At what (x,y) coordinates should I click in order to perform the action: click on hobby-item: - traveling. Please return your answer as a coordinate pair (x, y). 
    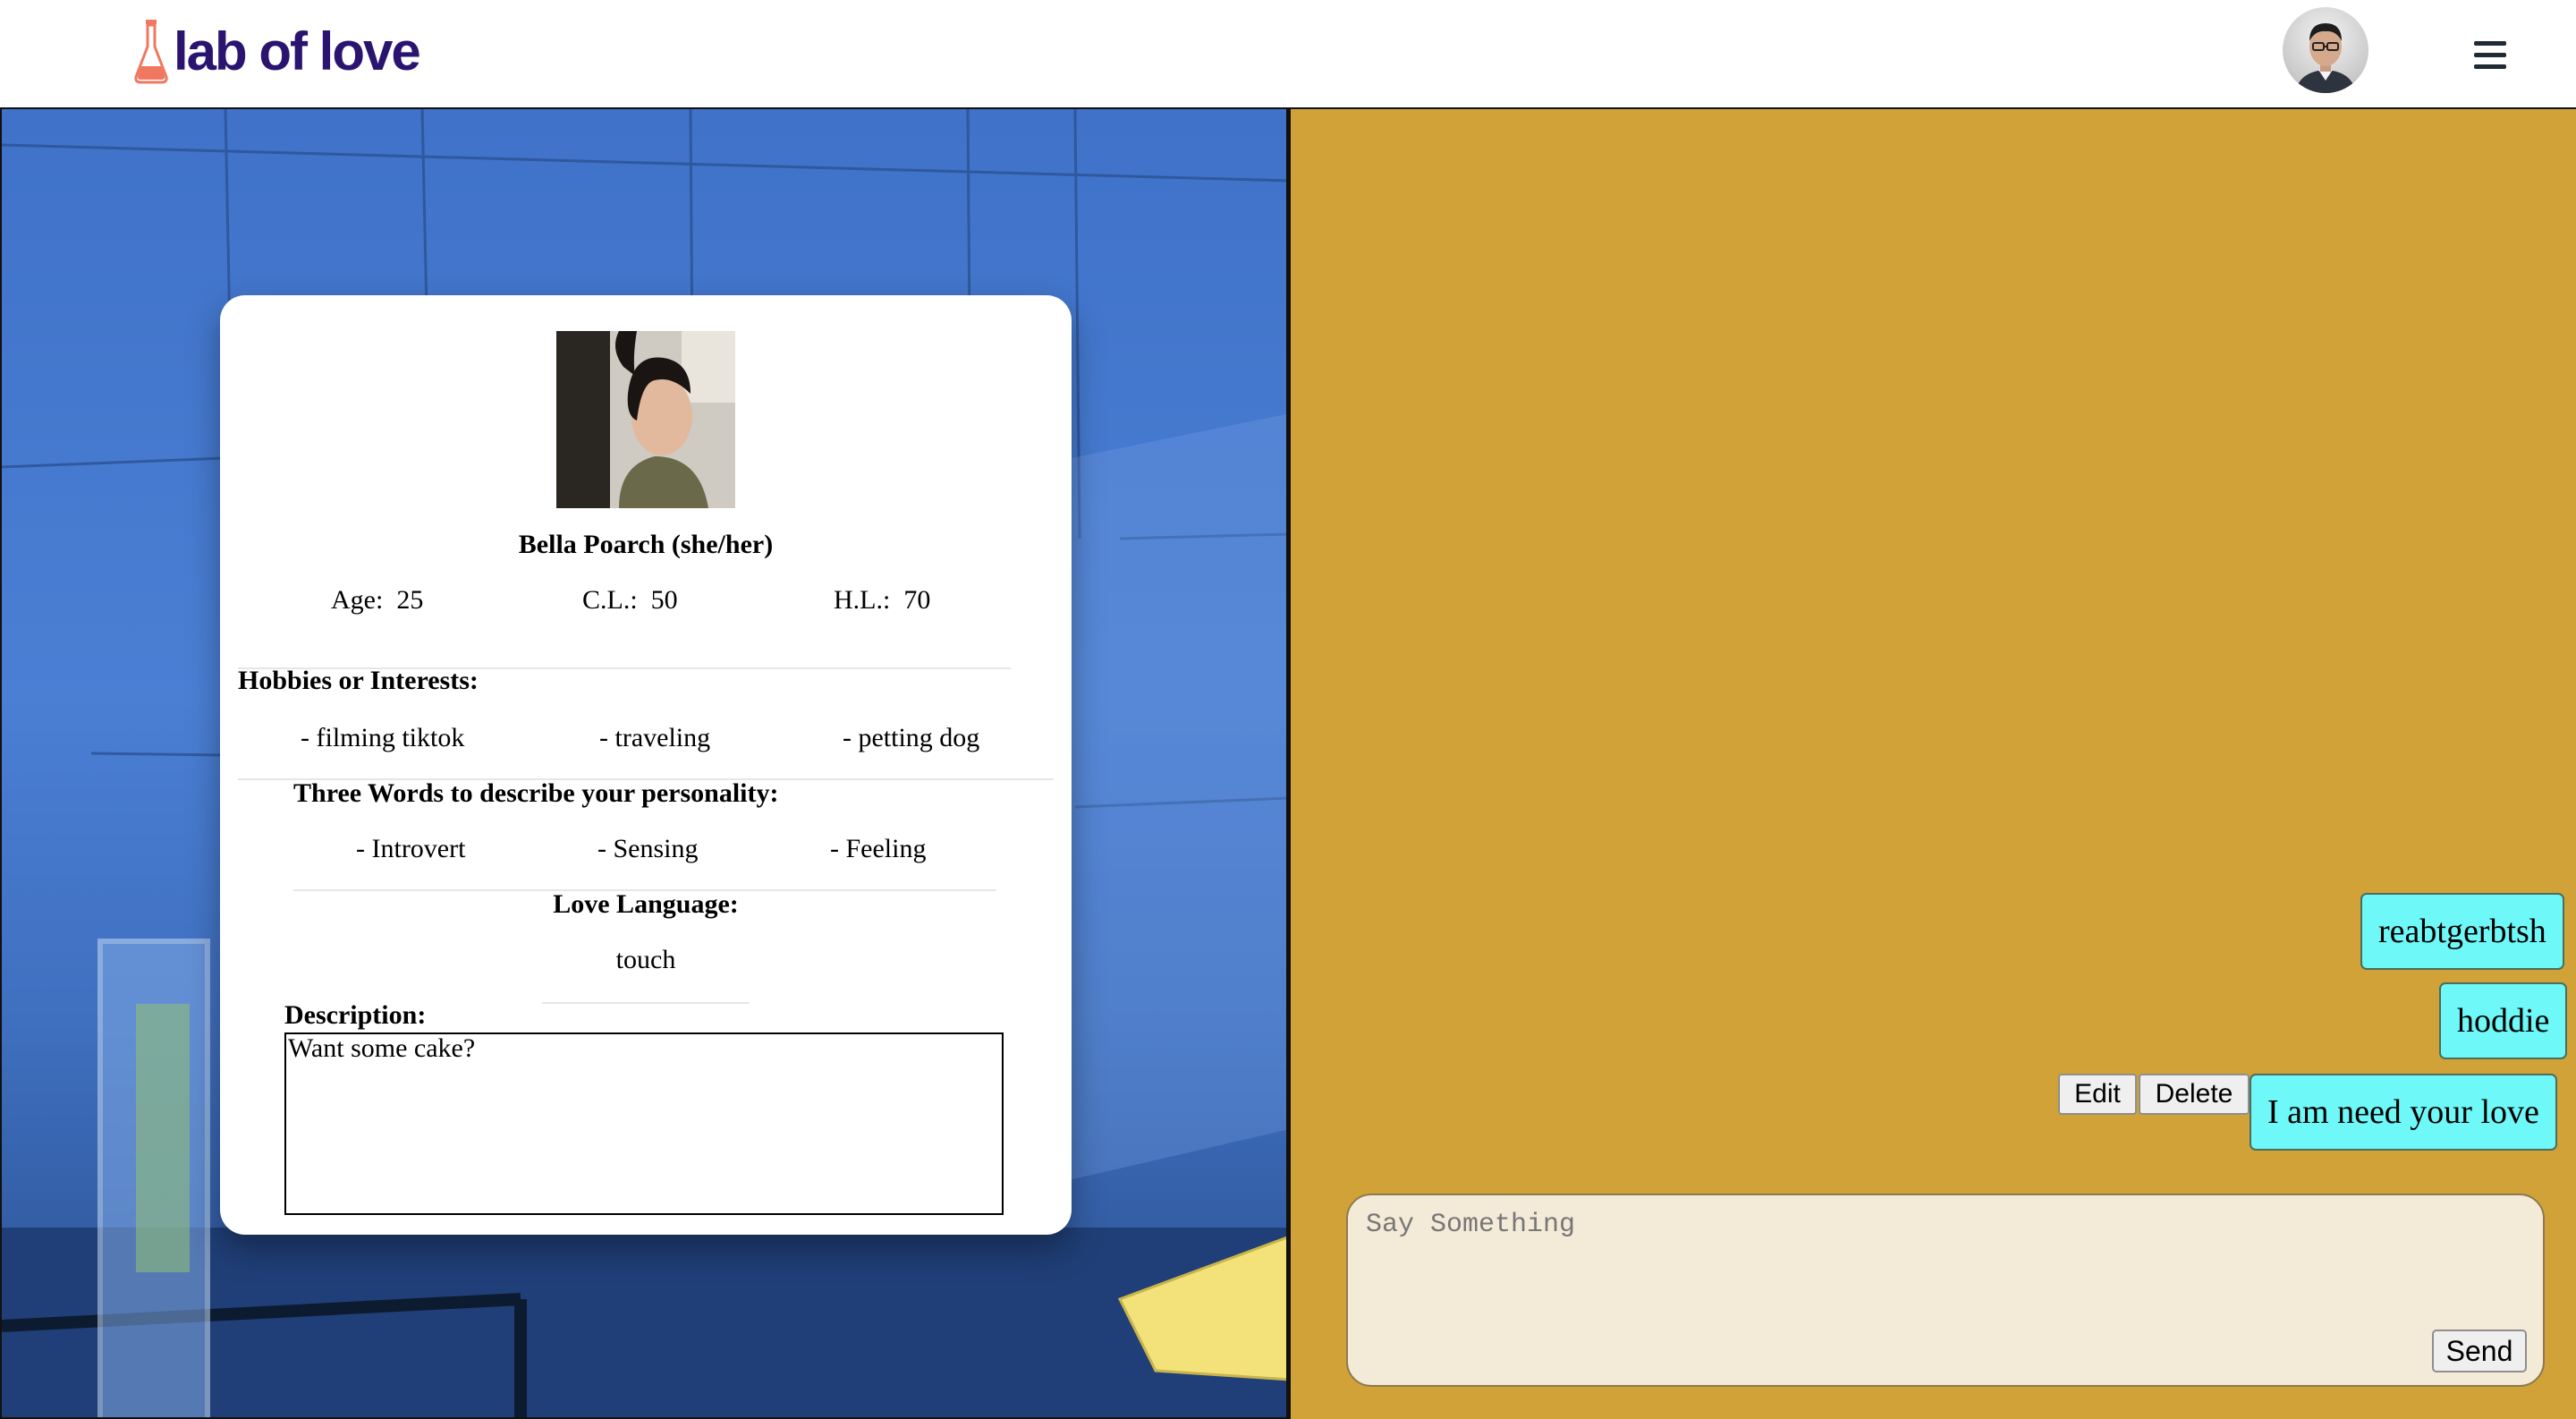
    Looking at the image, I should click on (655, 737).